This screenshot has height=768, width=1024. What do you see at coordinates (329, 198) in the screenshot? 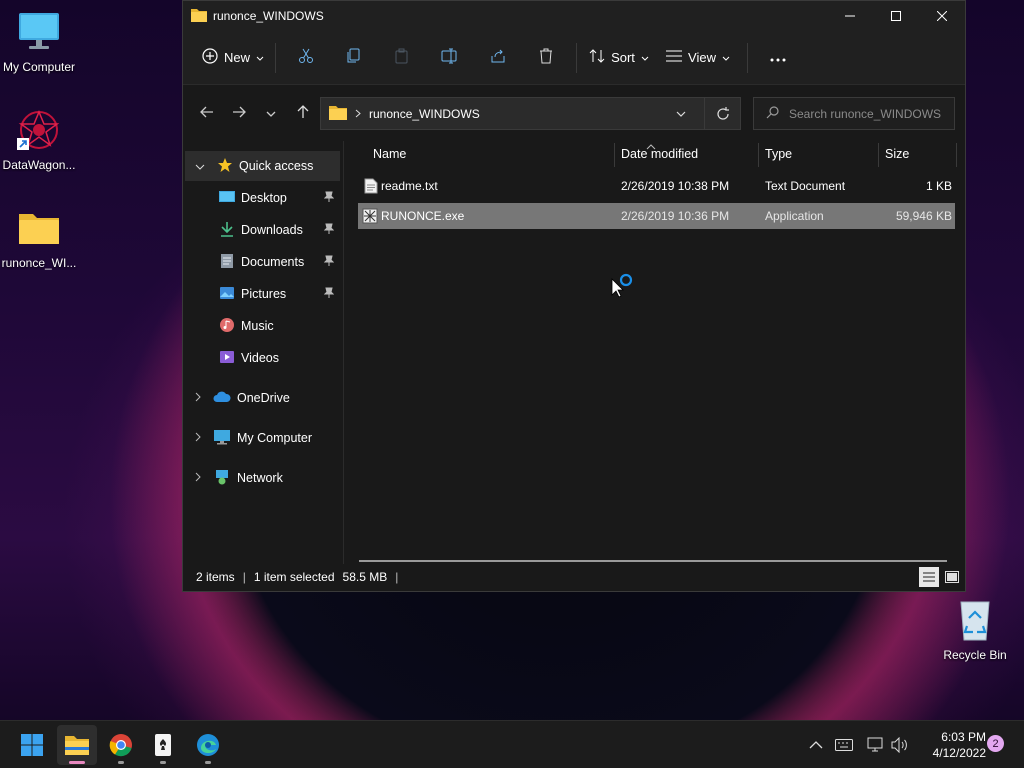
I see `pin-icon` at bounding box center [329, 198].